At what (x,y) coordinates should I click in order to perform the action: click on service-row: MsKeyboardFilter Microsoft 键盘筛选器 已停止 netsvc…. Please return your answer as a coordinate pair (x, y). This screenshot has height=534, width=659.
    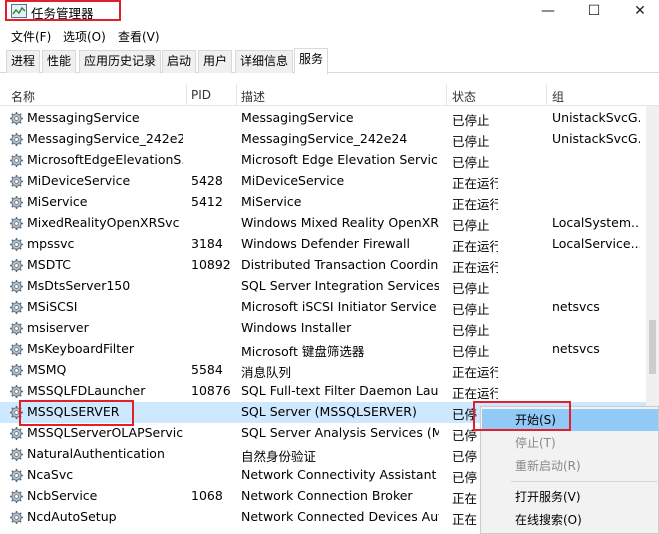
    Looking at the image, I should click on (323, 349).